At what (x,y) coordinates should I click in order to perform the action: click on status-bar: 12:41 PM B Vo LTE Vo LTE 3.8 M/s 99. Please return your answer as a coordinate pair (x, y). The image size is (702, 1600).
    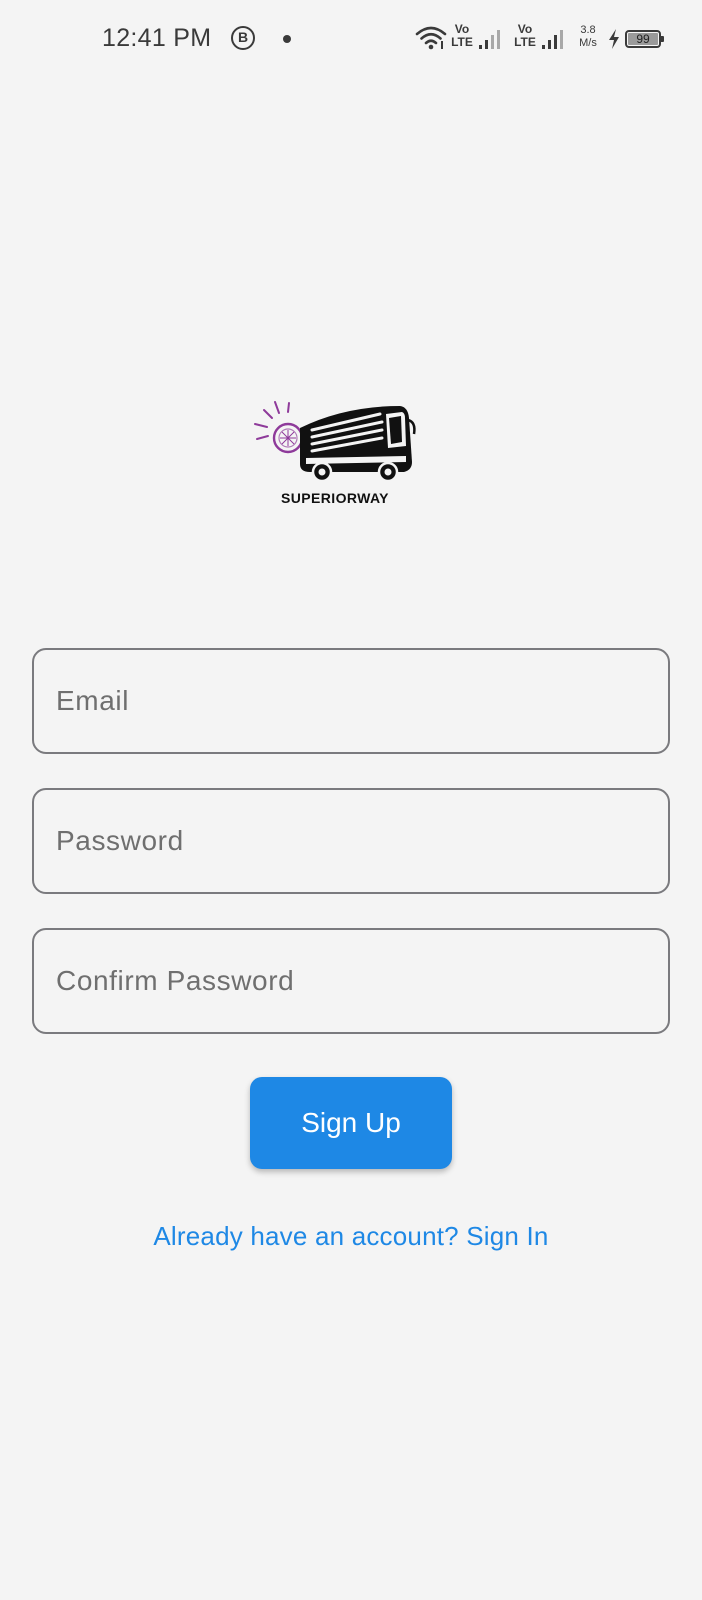
    Looking at the image, I should click on (351, 40).